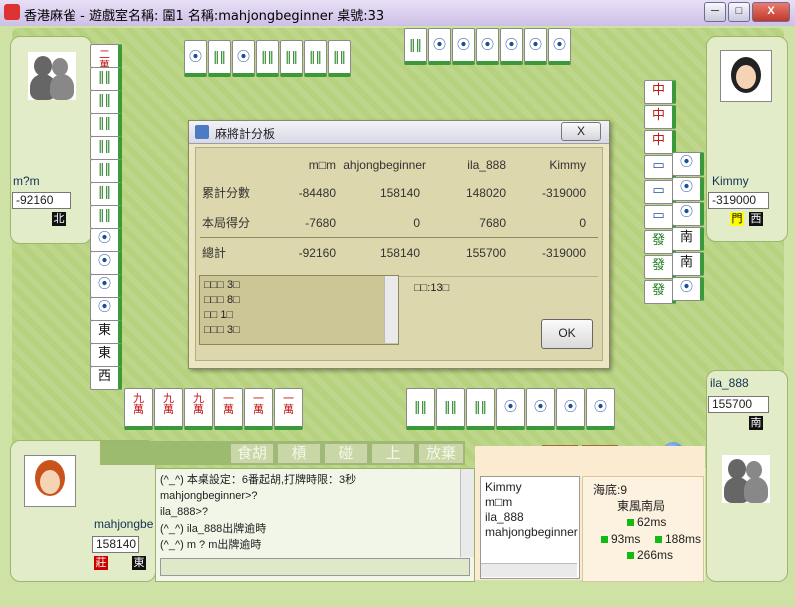 The width and height of the screenshot is (795, 607). Describe the element at coordinates (756, 219) in the screenshot. I see `east-seat-wind: 西` at that location.